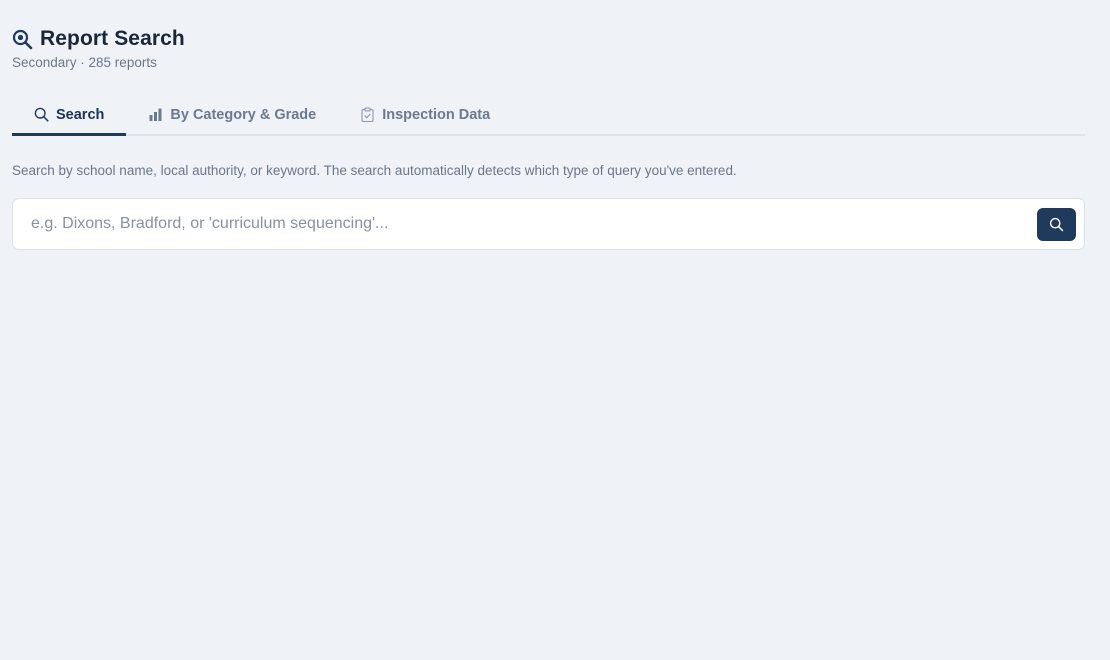  What do you see at coordinates (243, 114) in the screenshot?
I see `tab-by-category-grade-label: By Category & Grade` at bounding box center [243, 114].